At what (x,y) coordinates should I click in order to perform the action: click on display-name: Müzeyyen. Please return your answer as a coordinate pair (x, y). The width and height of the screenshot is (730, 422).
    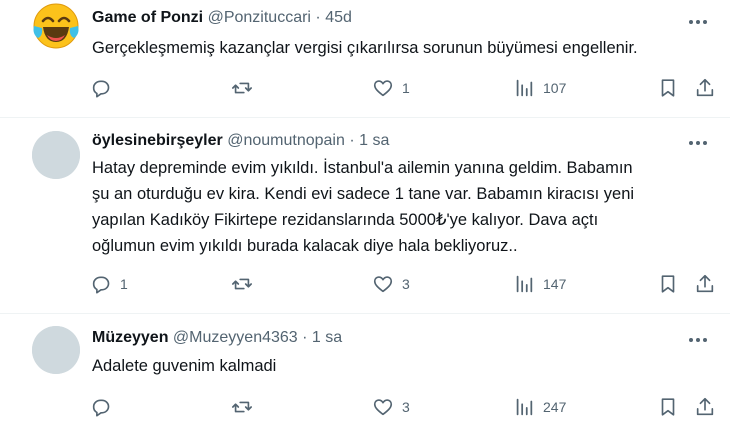
    Looking at the image, I should click on (130, 337).